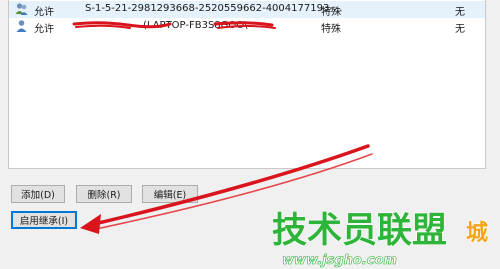 This screenshot has height=269, width=500. Describe the element at coordinates (38, 194) in the screenshot. I see `add-button: 添加(D)` at that location.